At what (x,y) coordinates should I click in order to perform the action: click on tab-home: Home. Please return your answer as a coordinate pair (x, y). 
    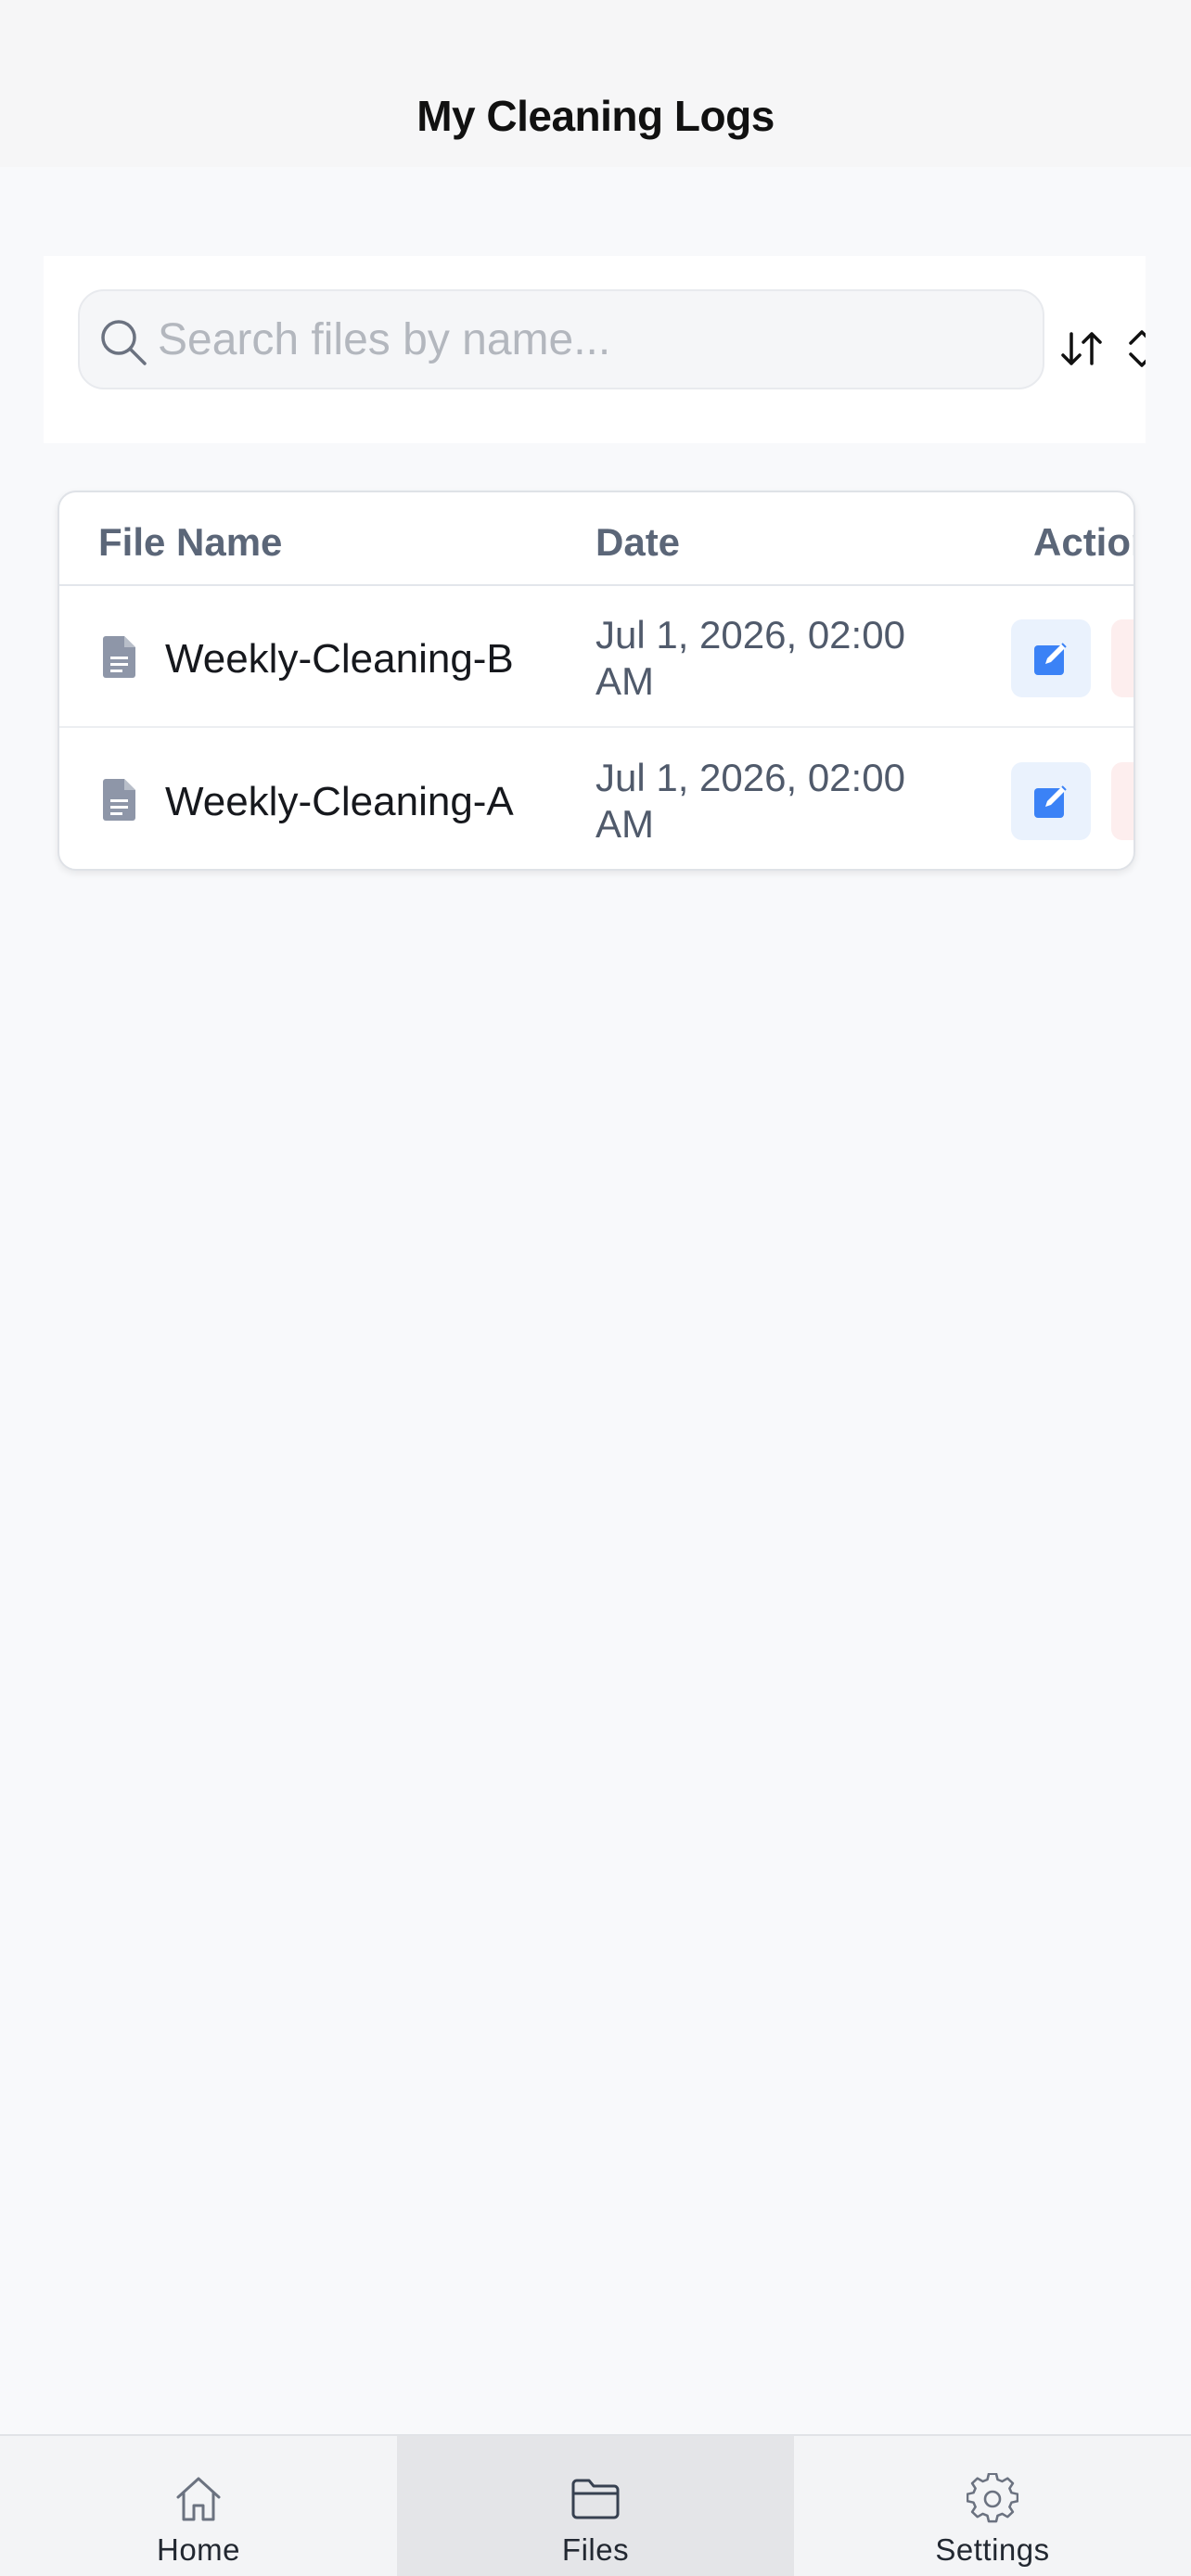
    Looking at the image, I should click on (198, 2506).